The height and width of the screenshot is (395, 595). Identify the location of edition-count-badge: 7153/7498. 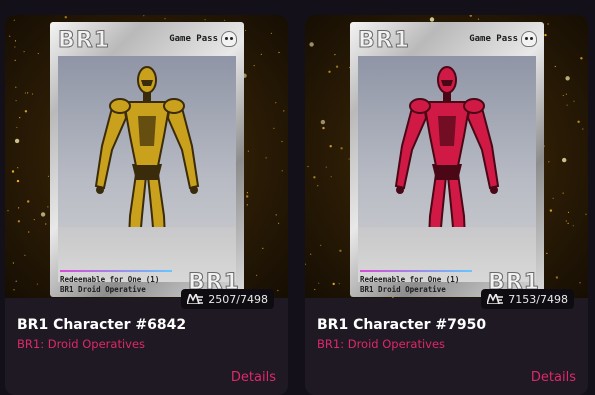
(527, 299).